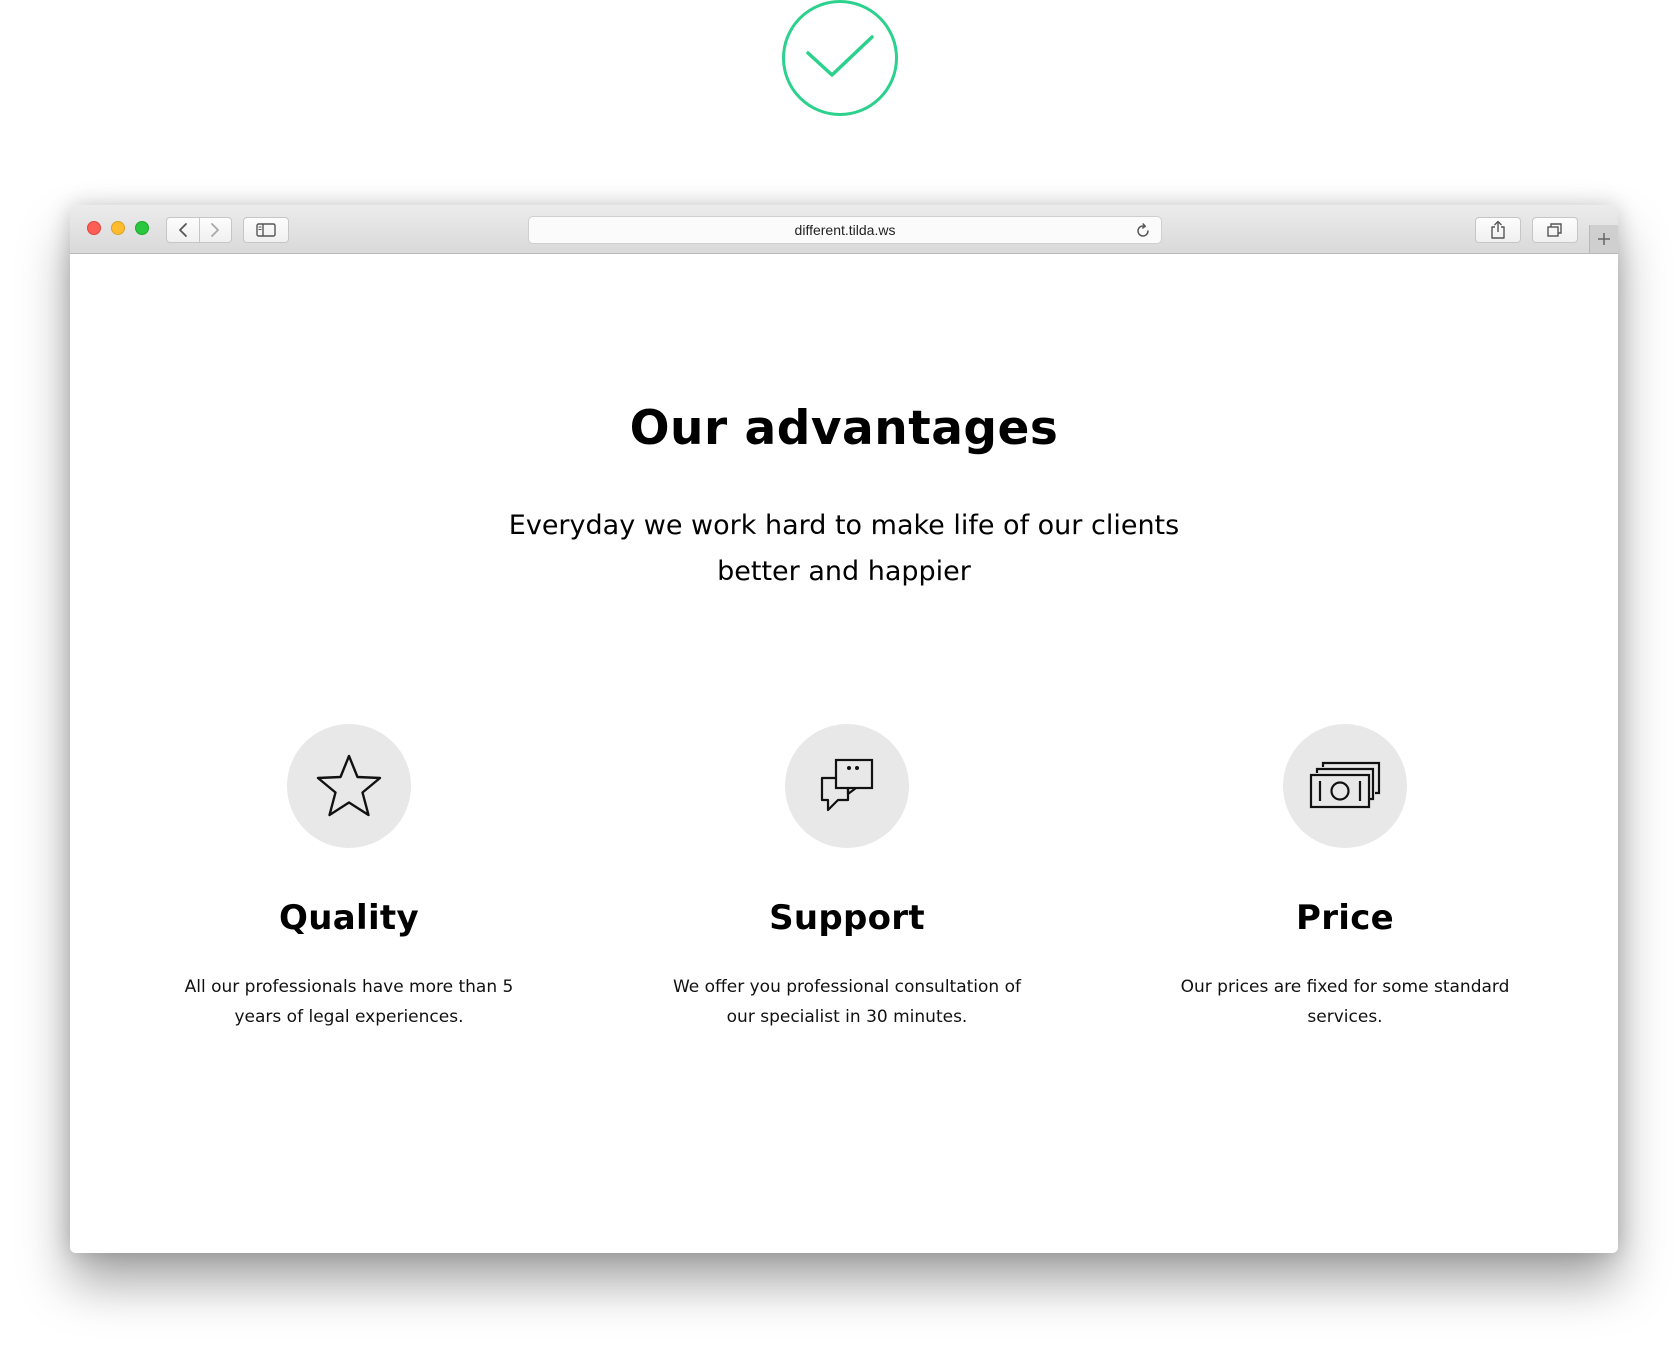  I want to click on browser-toolbar: different.tilda.ws, so click(844, 229).